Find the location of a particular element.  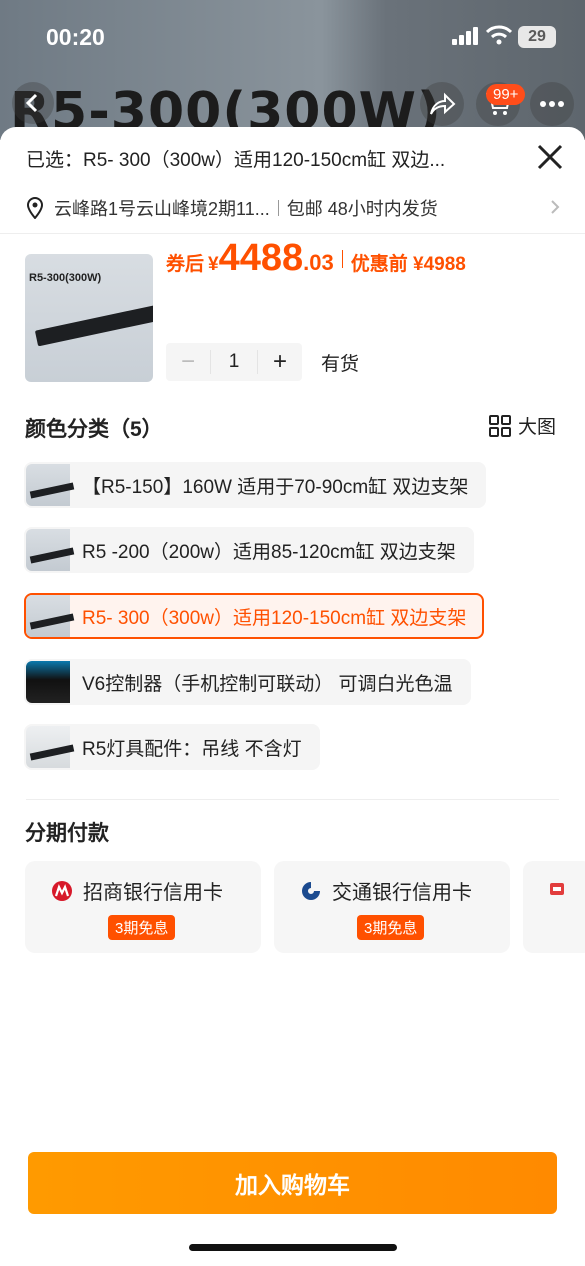

price-before: 优惠前 ¥4988 is located at coordinates (408, 264).